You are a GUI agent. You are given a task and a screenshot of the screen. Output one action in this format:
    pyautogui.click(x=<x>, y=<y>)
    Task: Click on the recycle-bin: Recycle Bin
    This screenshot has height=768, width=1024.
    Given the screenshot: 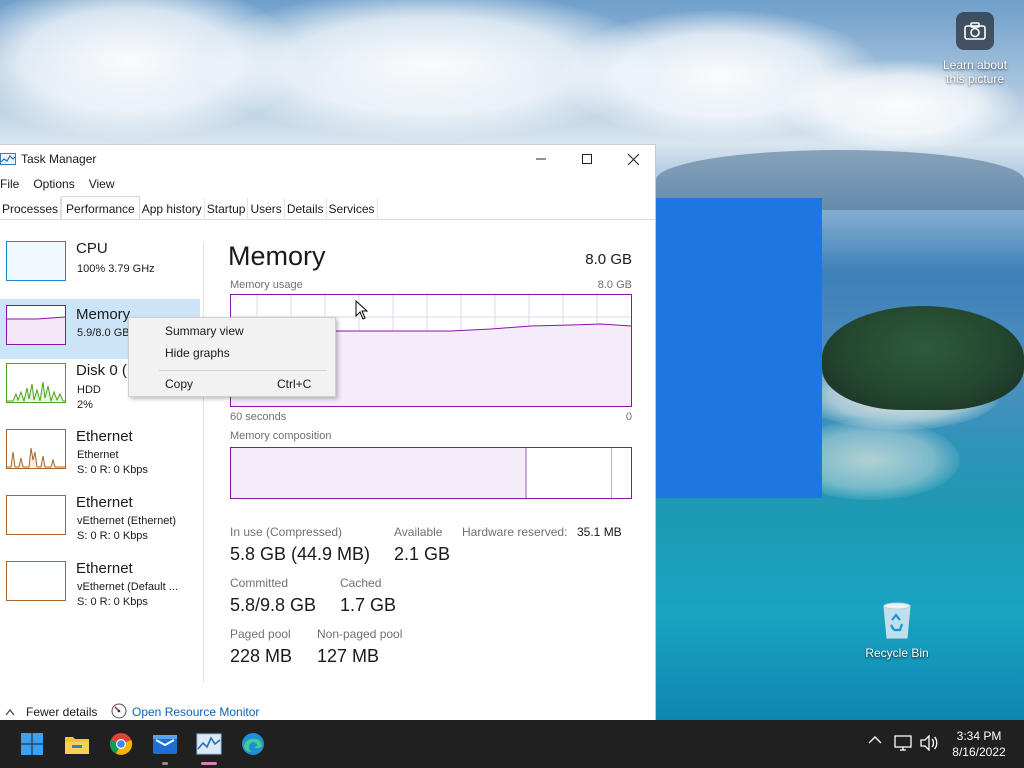 What is the action you would take?
    pyautogui.click(x=897, y=629)
    